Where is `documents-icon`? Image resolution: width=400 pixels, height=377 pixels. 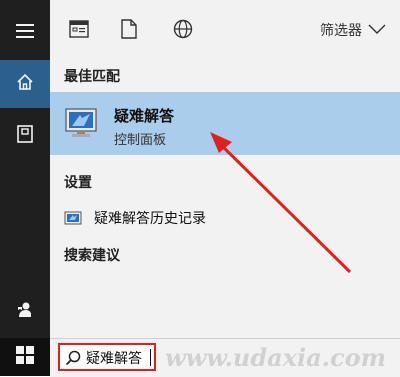
documents-icon is located at coordinates (129, 31).